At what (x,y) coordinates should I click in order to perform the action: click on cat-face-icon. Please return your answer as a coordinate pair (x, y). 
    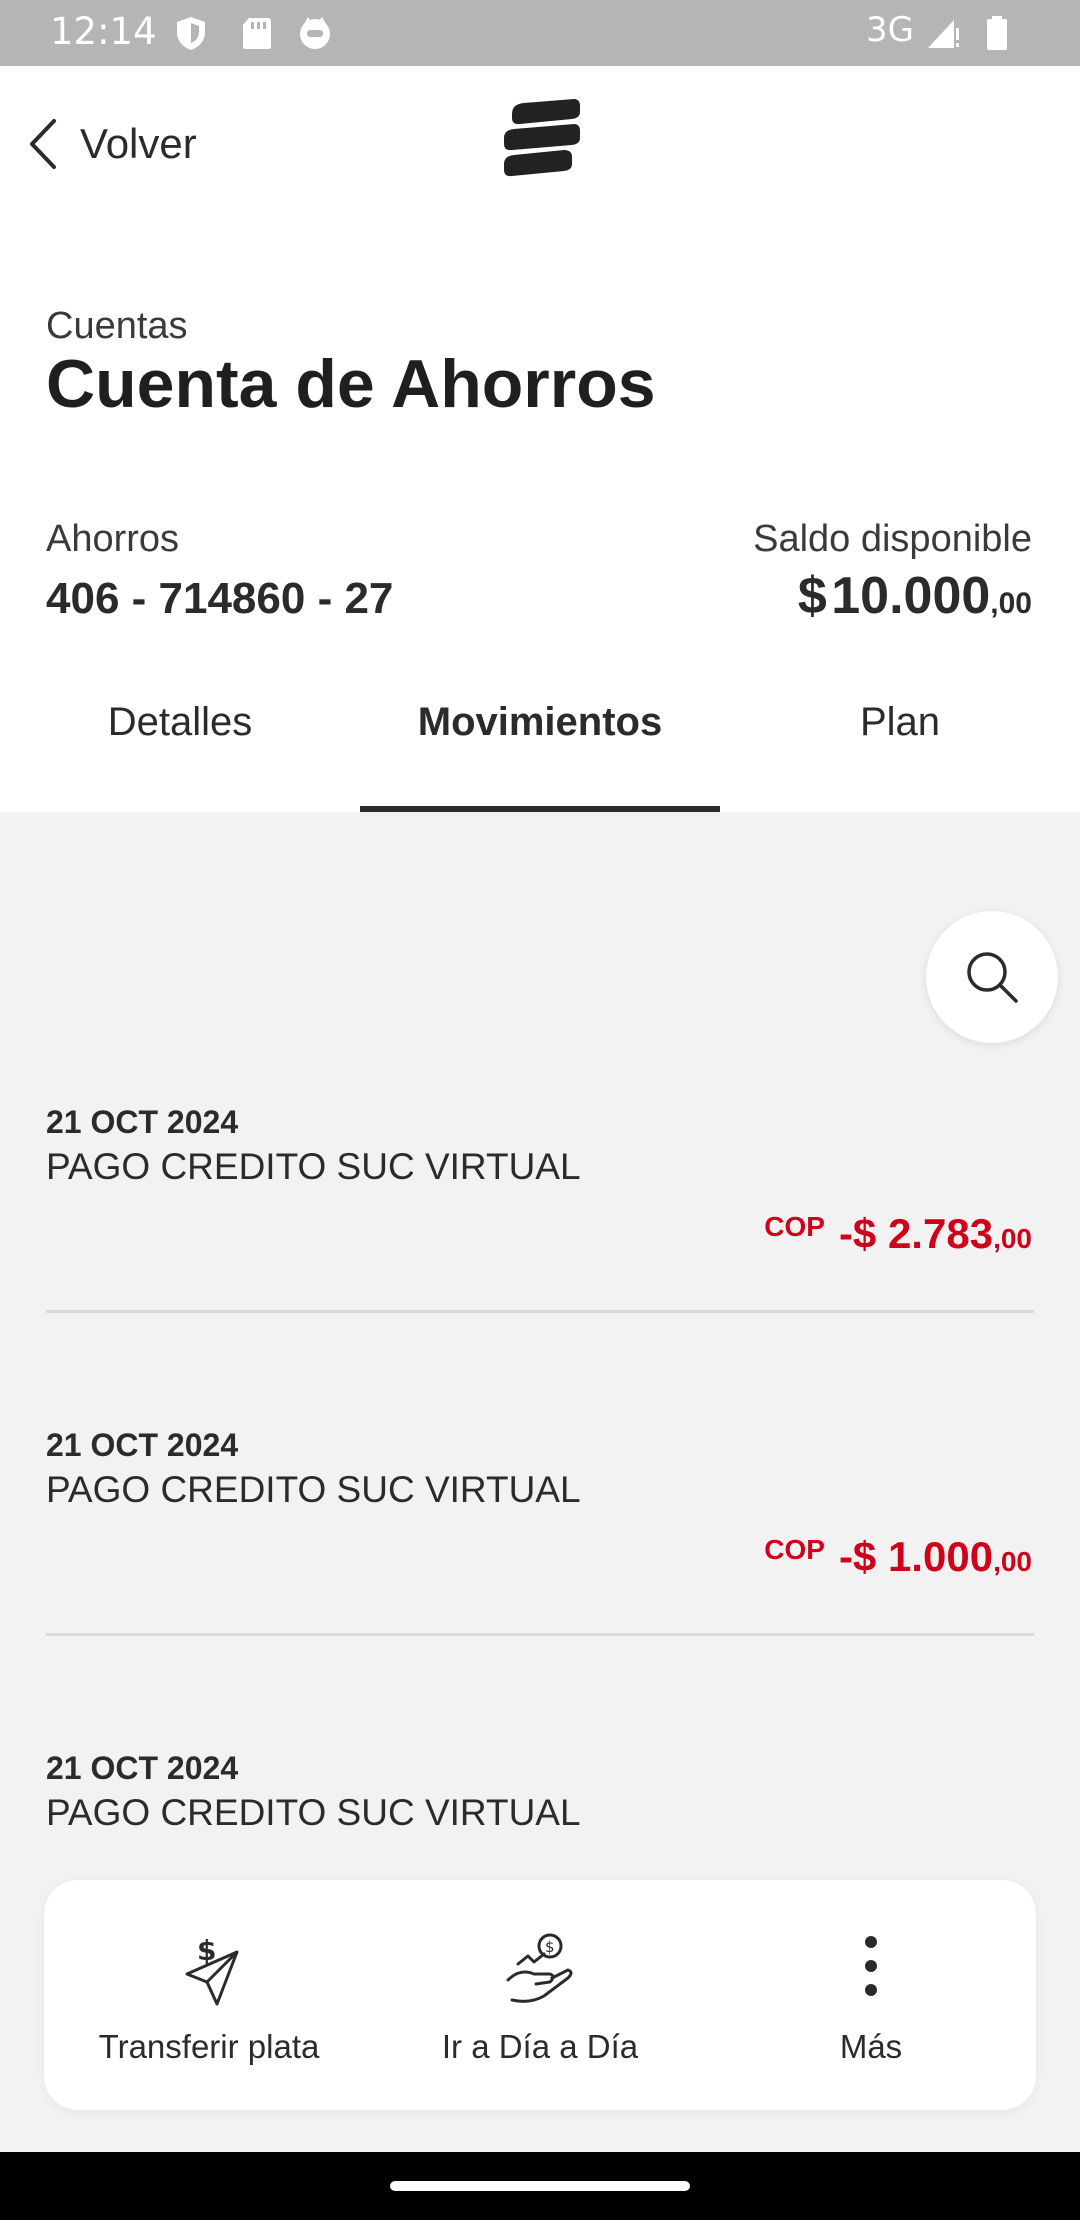
    Looking at the image, I should click on (315, 33).